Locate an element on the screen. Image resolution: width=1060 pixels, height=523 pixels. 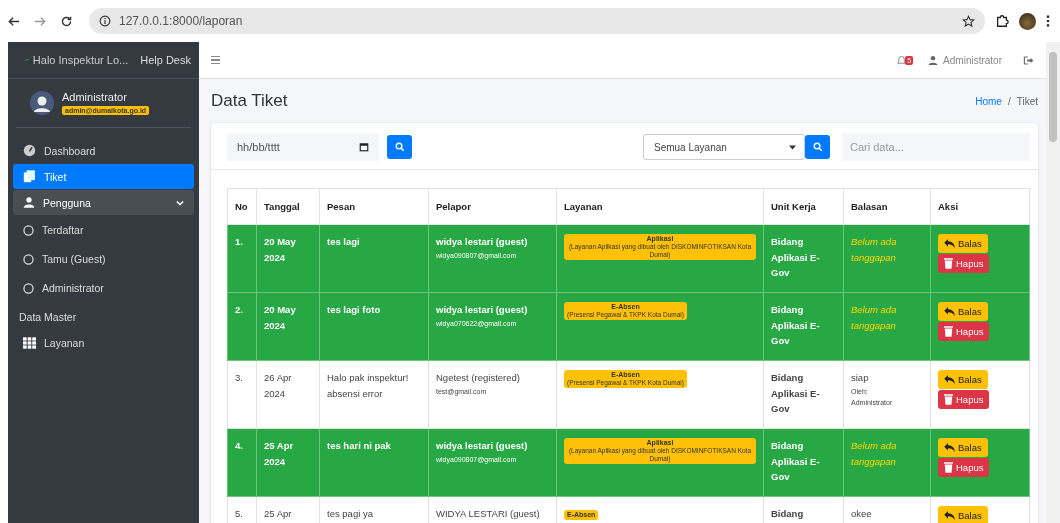
table-cell: 25 Apr 2024 is located at coordinates (288, 462).